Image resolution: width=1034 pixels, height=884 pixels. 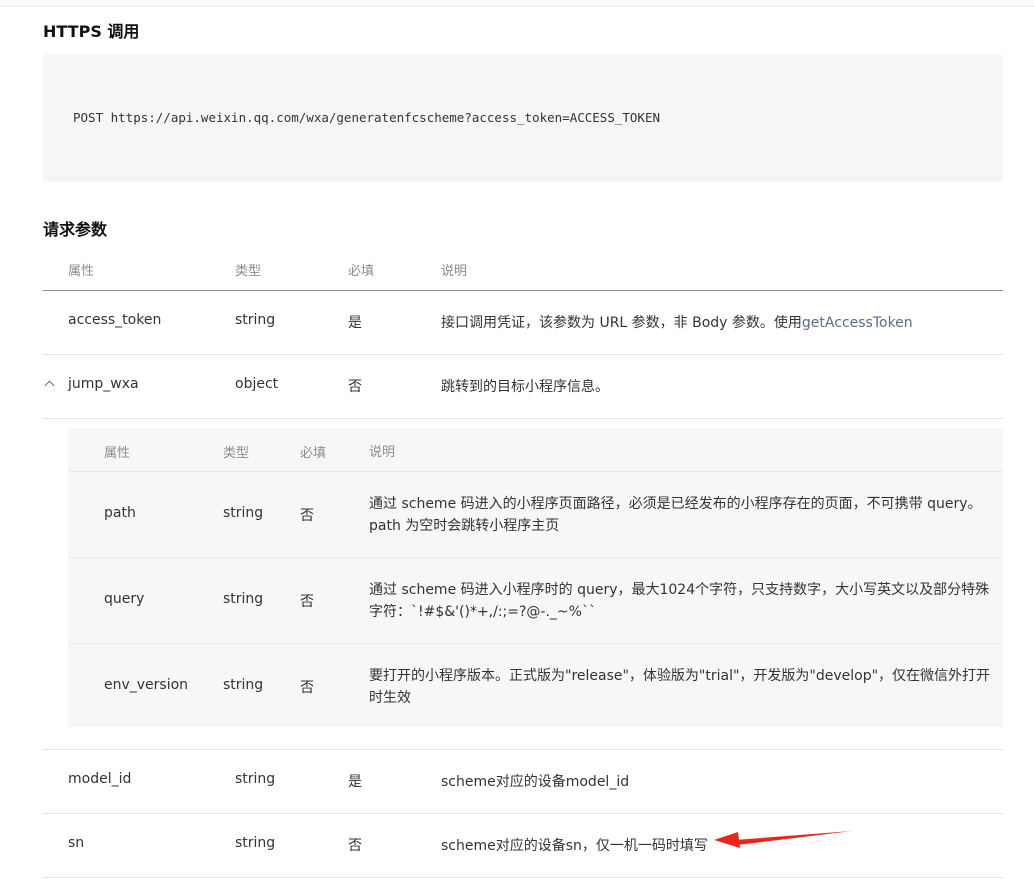 I want to click on params-section-title: 请求参数, so click(x=75, y=229).